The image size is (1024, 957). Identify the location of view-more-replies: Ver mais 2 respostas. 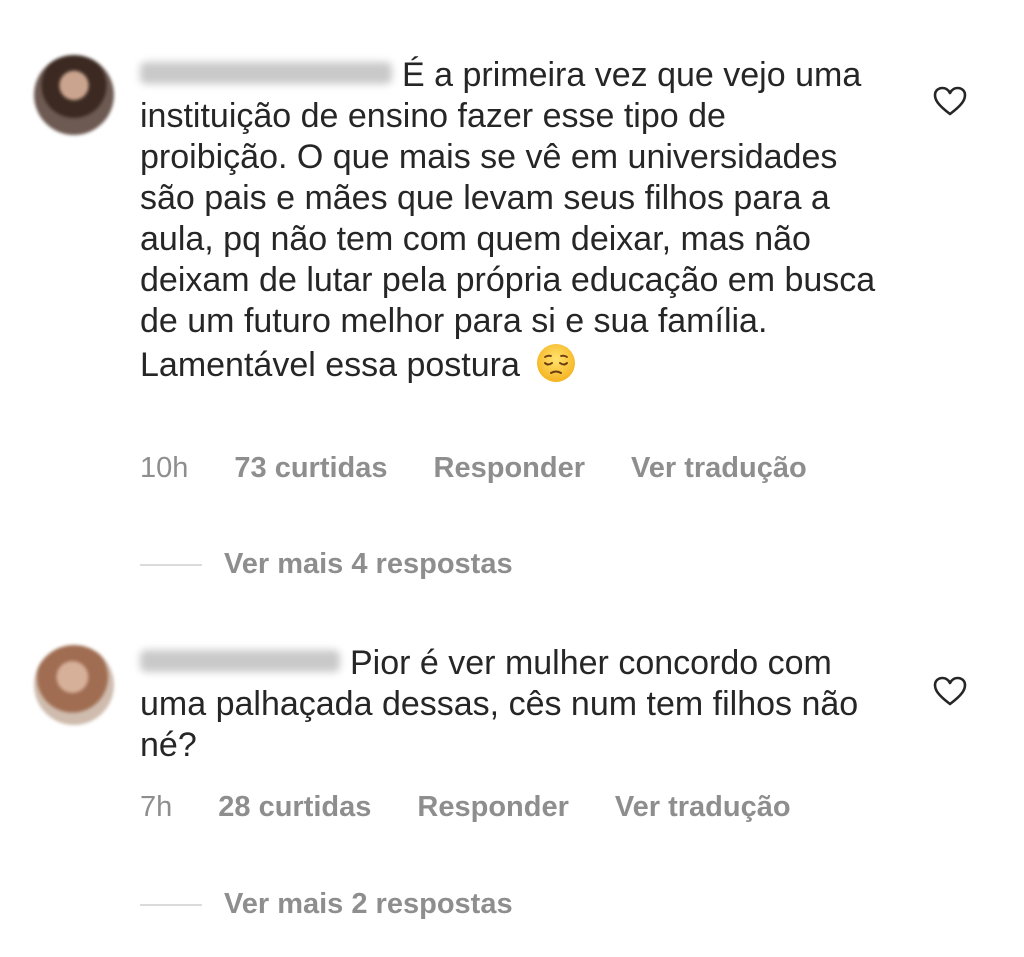
(326, 904).